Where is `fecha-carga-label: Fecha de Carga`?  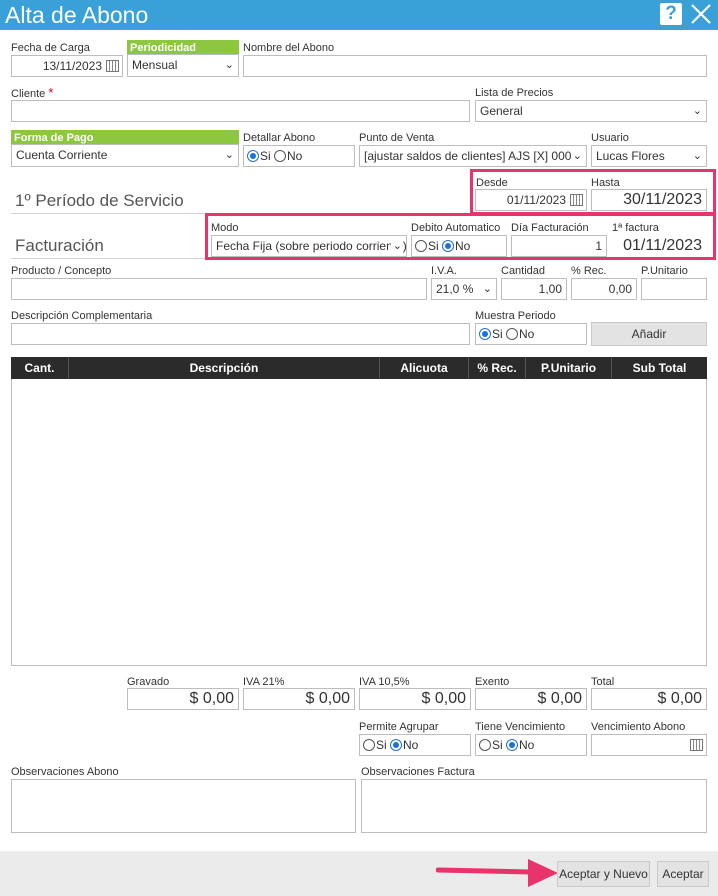
fecha-carga-label: Fecha de Carga is located at coordinates (50, 48).